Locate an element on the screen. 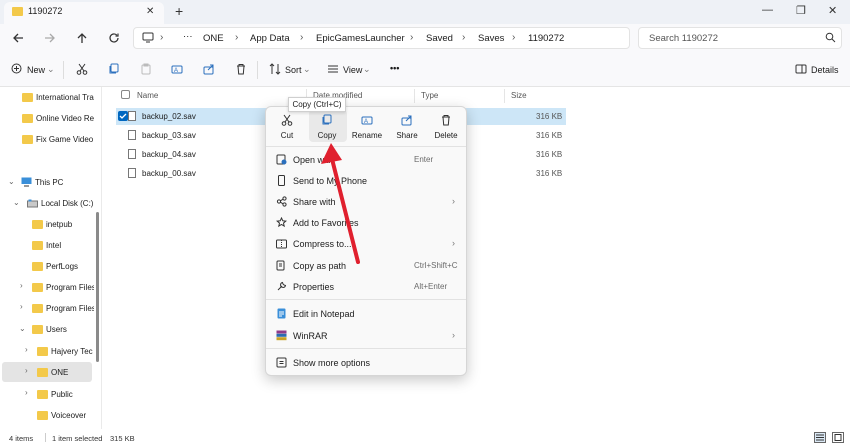 This screenshot has height=446, width=850. sidebar-item-public: › Public is located at coordinates (50, 394).